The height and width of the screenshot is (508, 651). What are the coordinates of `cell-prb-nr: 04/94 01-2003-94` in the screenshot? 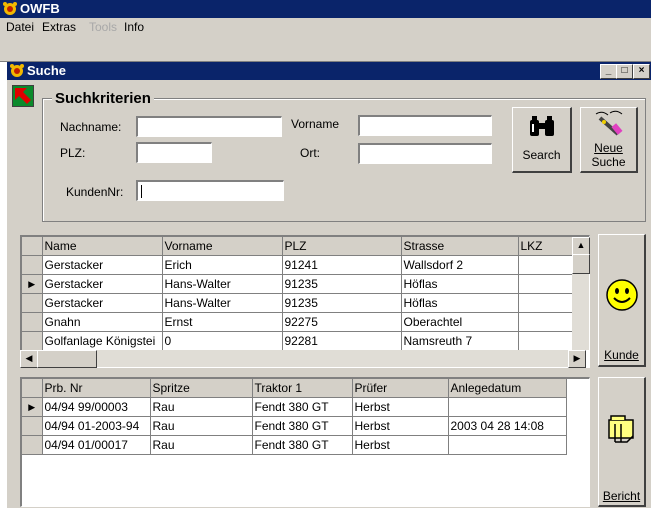 It's located at (96, 426).